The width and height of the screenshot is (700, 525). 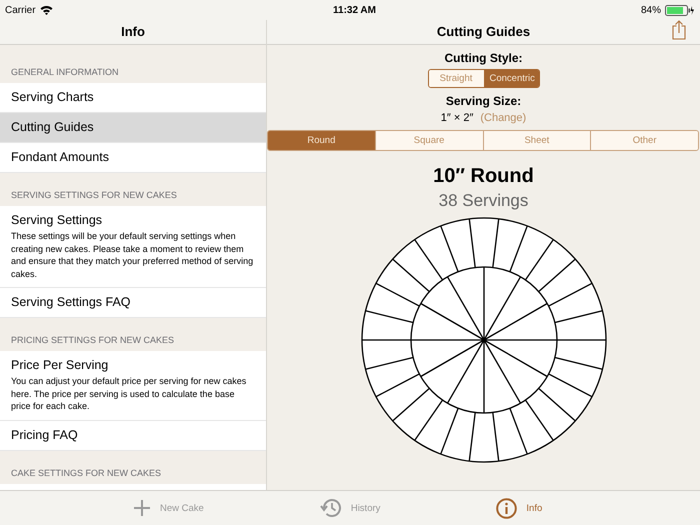 What do you see at coordinates (142, 508) in the screenshot?
I see `plus-icon` at bounding box center [142, 508].